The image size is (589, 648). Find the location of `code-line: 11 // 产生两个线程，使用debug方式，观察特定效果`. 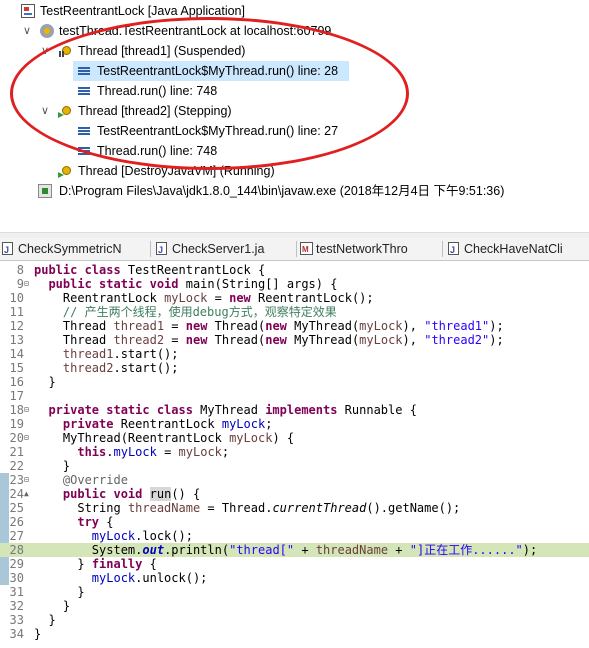

code-line: 11 // 产生两个线程，使用debug方式，观察特定效果 is located at coordinates (294, 312).